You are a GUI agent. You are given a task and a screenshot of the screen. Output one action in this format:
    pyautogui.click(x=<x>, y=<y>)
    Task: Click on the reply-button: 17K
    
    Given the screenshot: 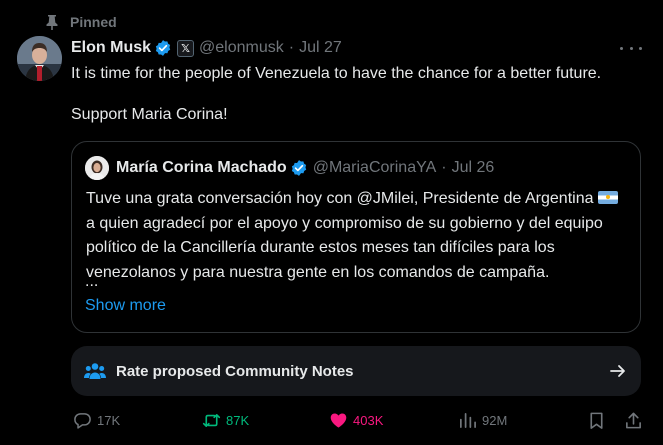 What is the action you would take?
    pyautogui.click(x=96, y=420)
    